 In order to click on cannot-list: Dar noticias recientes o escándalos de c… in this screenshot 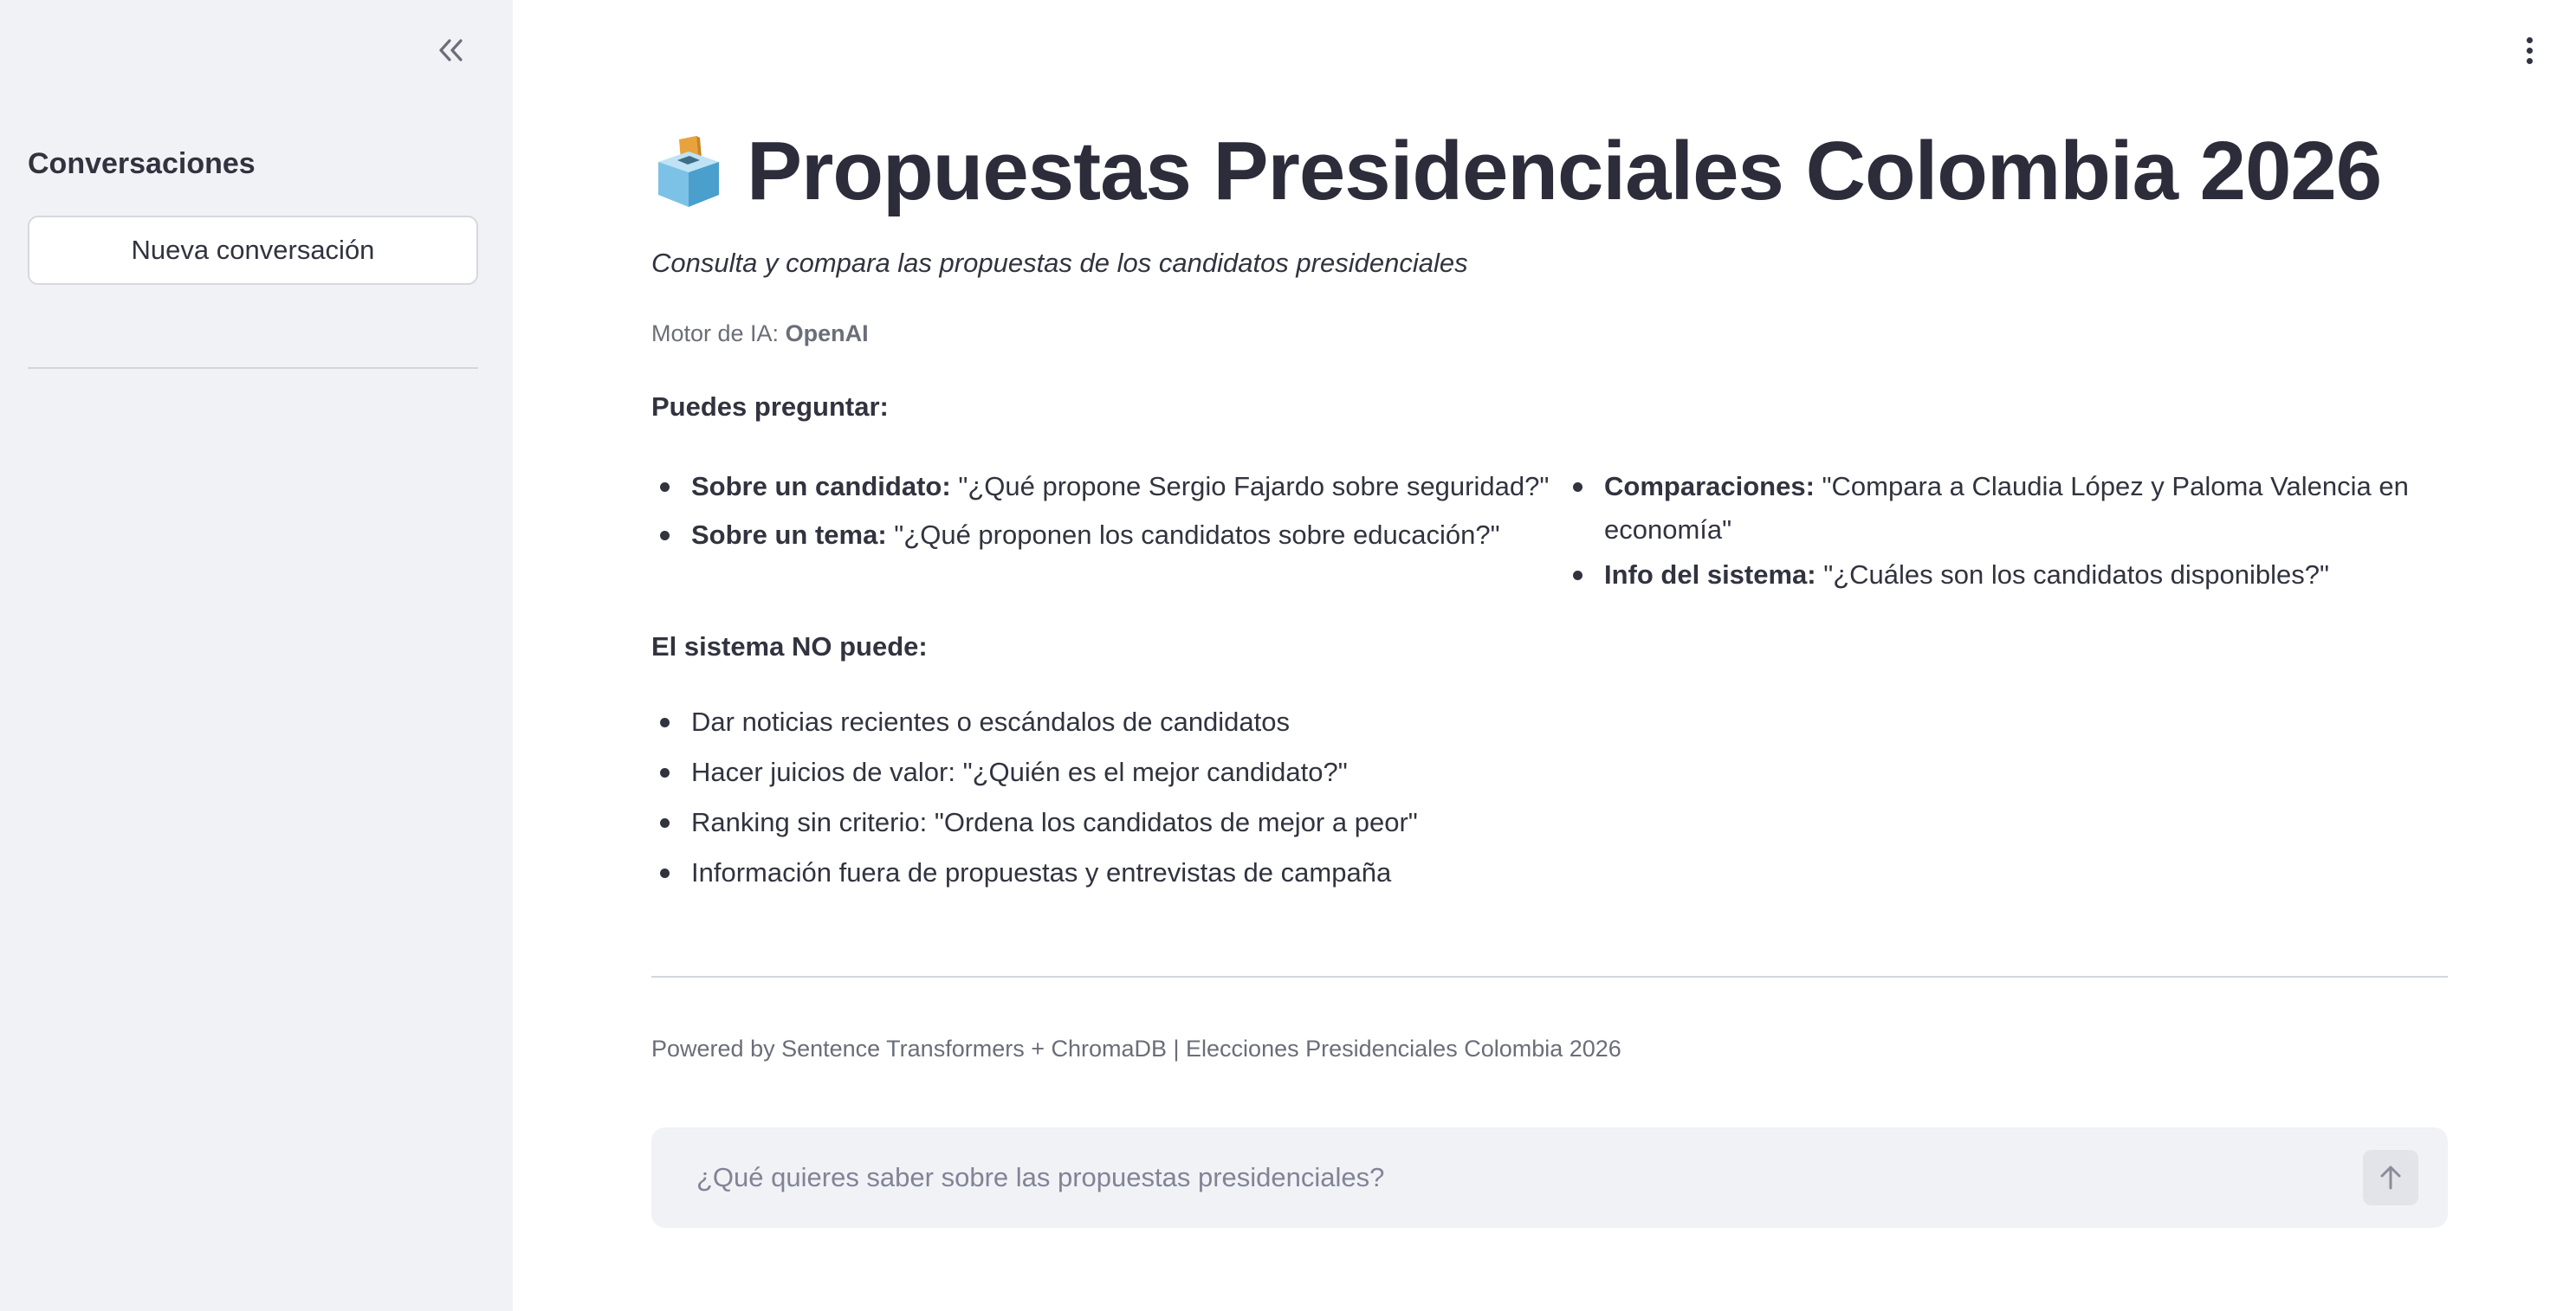, I will do `click(1387, 801)`.